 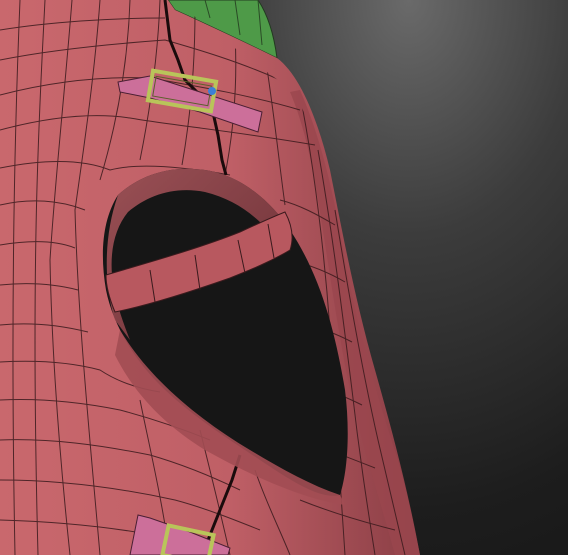 I want to click on gizmo-pivot, so click(x=212, y=91).